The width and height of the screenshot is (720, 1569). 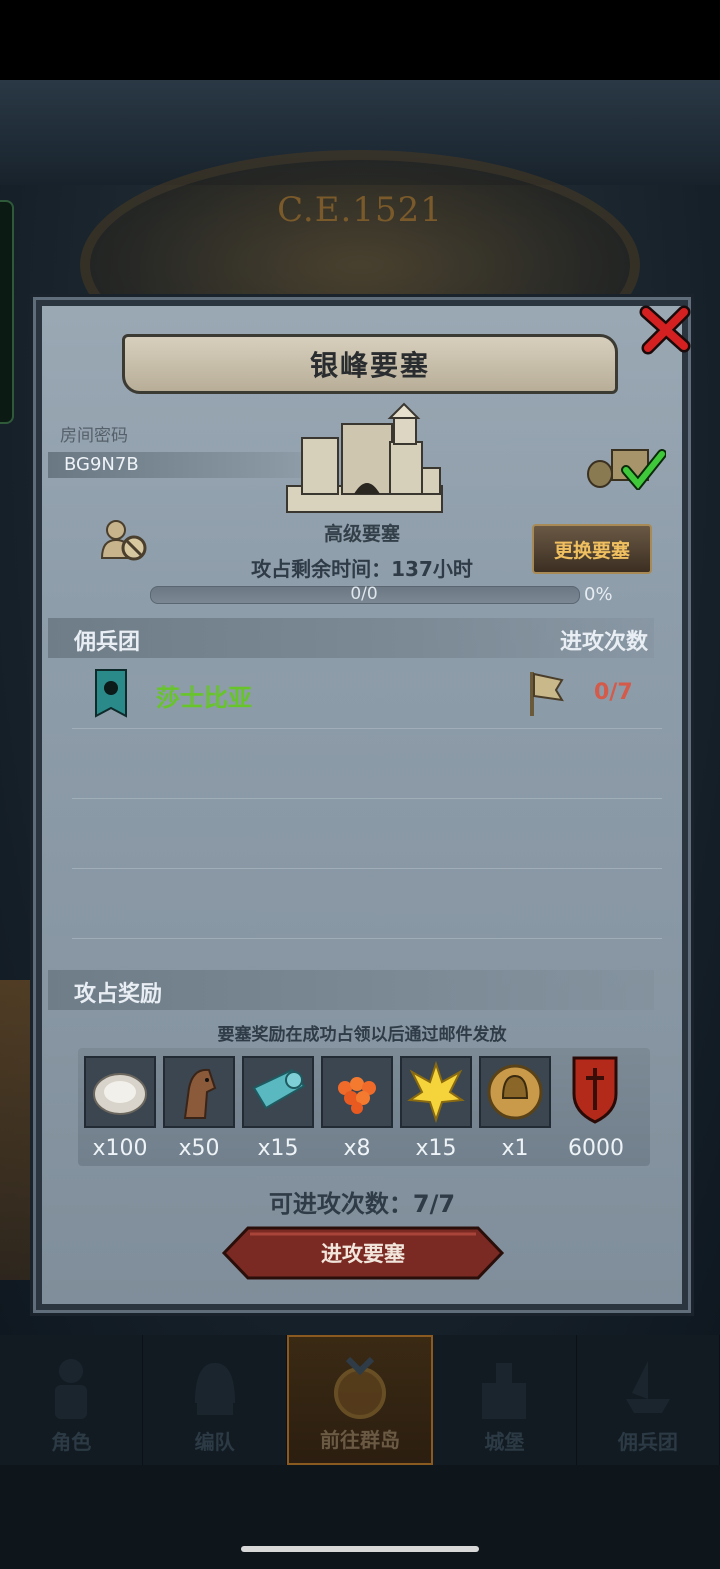 What do you see at coordinates (360, 210) in the screenshot?
I see `era-label: C.E.1521` at bounding box center [360, 210].